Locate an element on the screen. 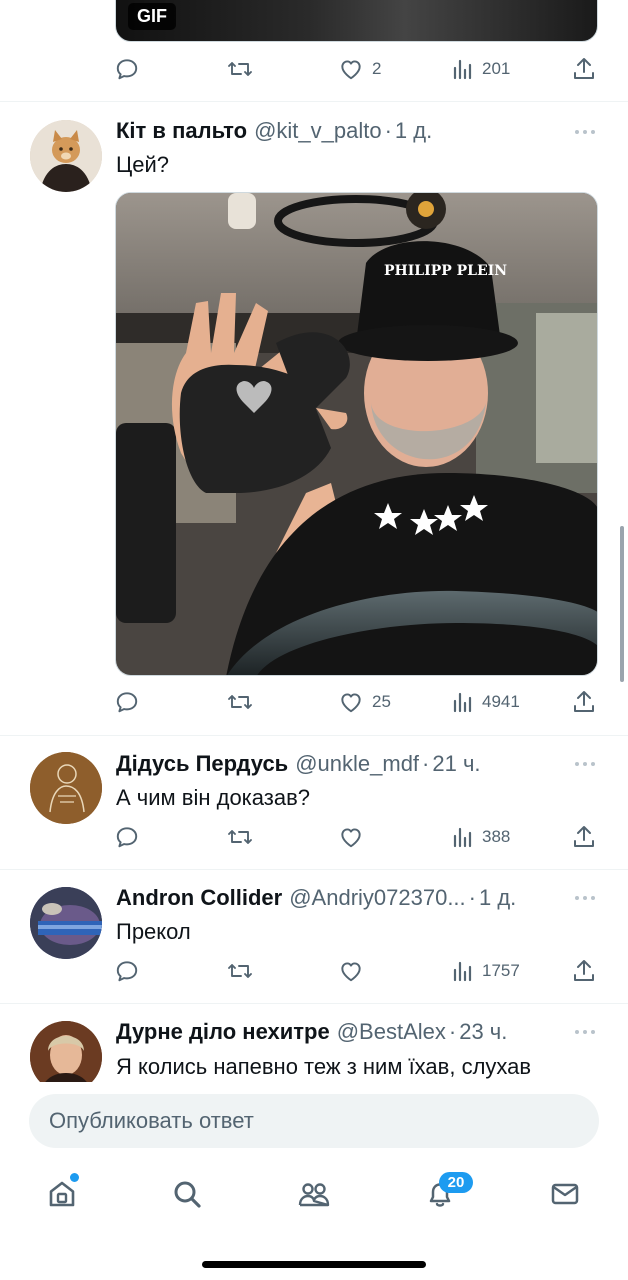 This screenshot has height=1280, width=628. tweet-actions: 25 4941 is located at coordinates (356, 702).